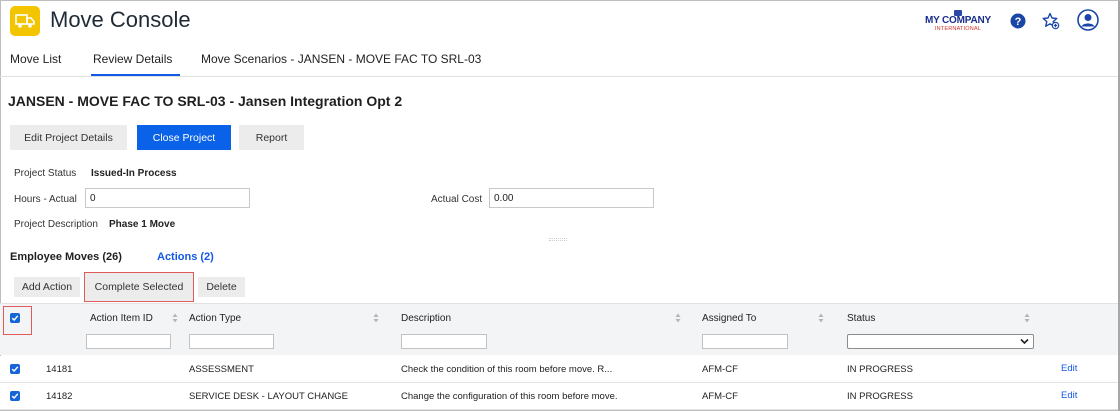 The width and height of the screenshot is (1120, 411). I want to click on favorites-button, so click(1051, 21).